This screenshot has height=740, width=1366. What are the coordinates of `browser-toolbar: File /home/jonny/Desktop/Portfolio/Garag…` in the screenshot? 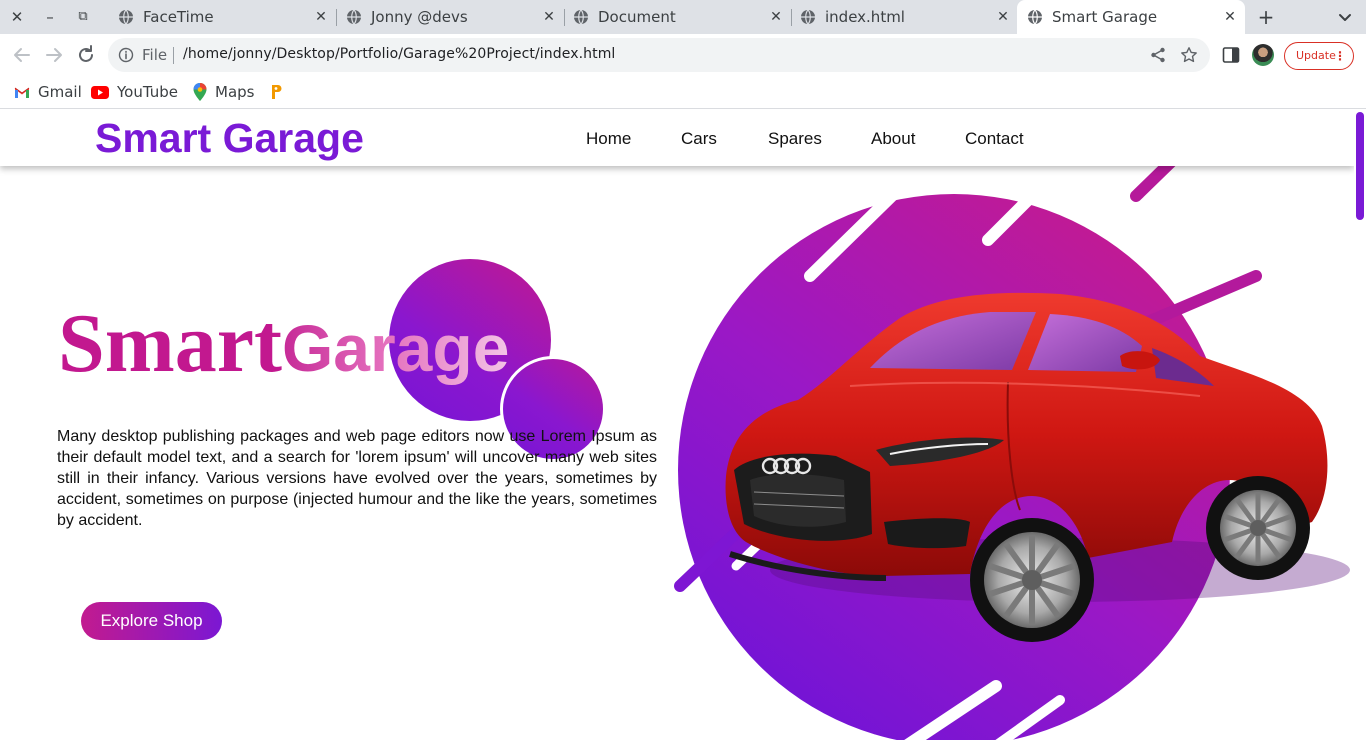 It's located at (683, 55).